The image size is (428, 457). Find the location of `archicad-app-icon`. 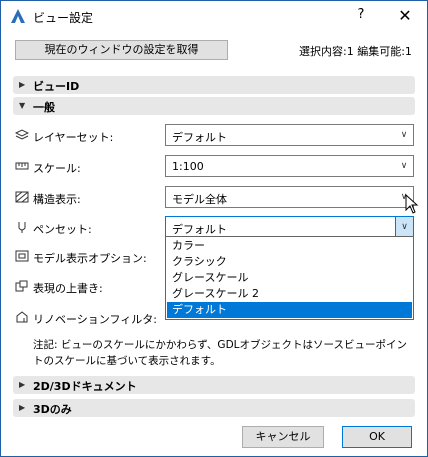

archicad-app-icon is located at coordinates (18, 16).